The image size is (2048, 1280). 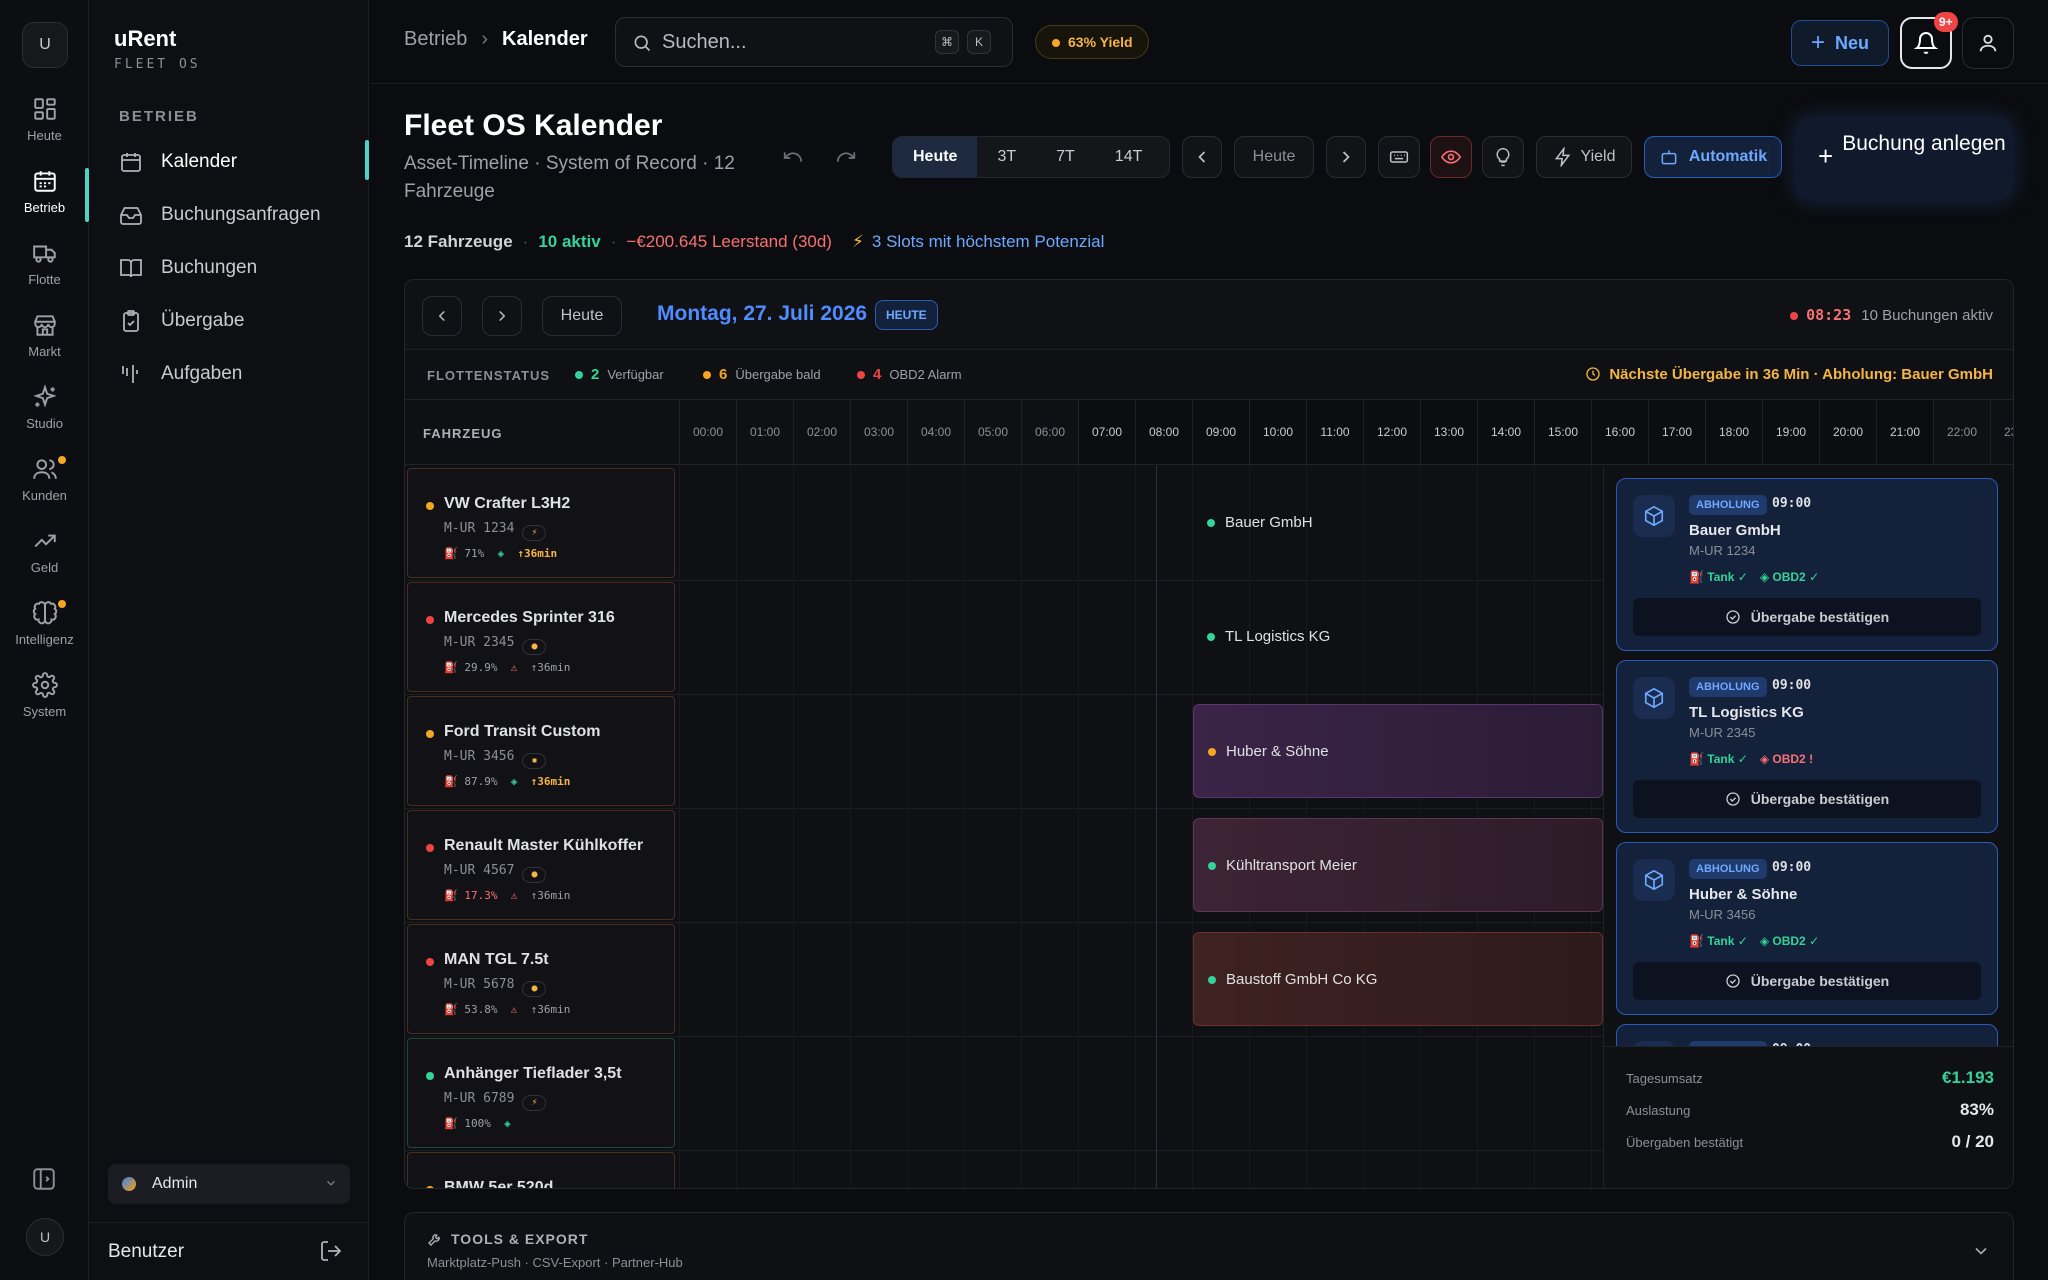 I want to click on next-day-button, so click(x=502, y=316).